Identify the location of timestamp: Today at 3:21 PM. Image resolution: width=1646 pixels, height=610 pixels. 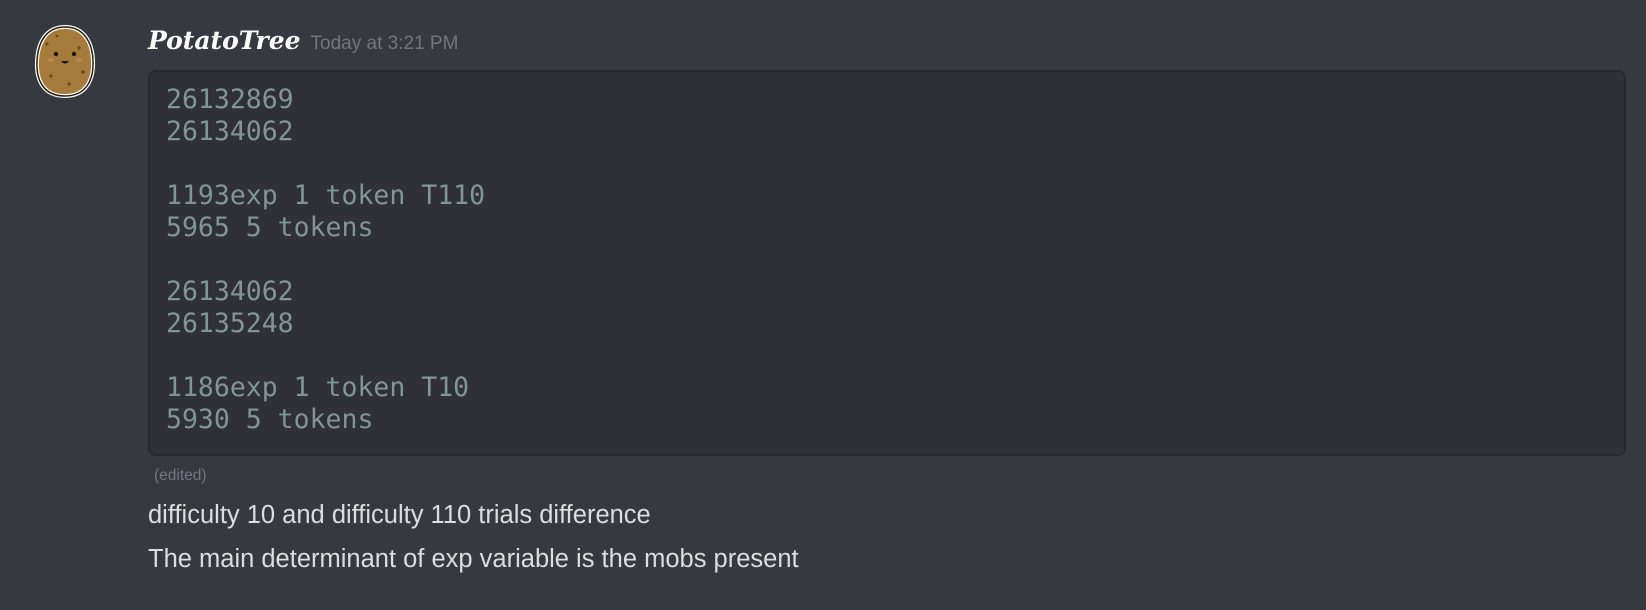
(385, 44).